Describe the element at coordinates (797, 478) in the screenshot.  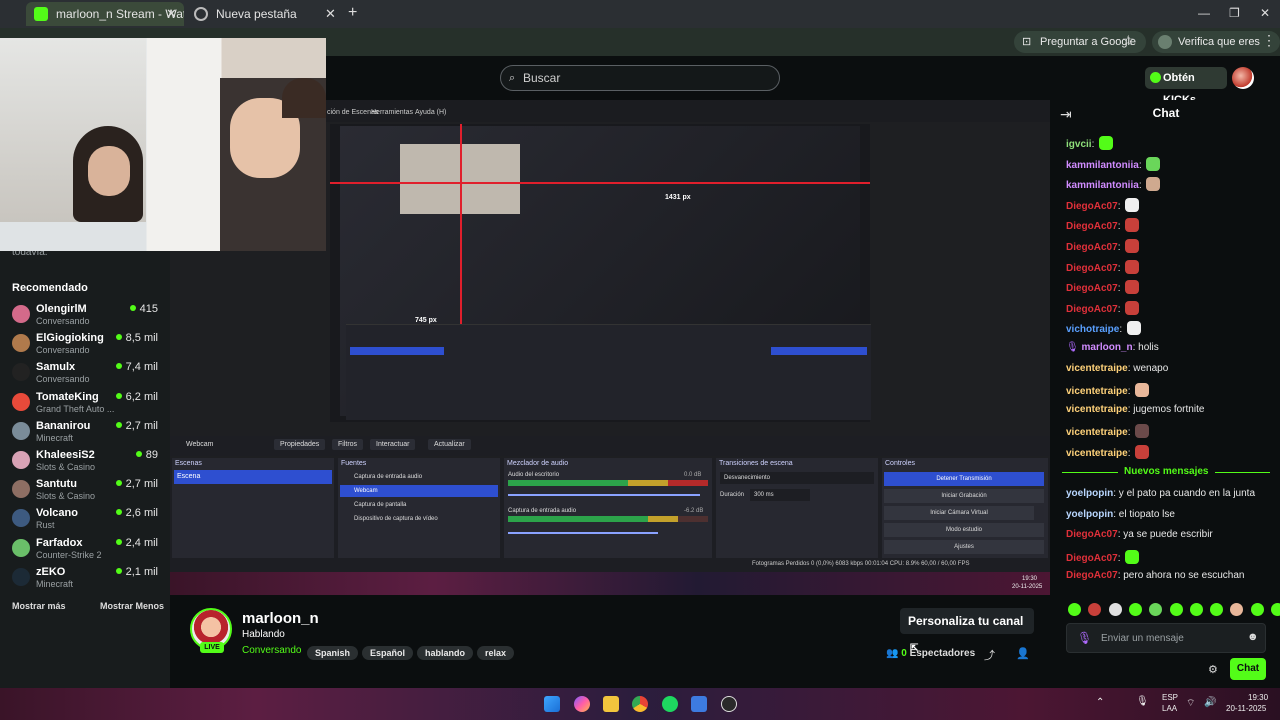
I see `transition-select: Desvanecimiento` at that location.